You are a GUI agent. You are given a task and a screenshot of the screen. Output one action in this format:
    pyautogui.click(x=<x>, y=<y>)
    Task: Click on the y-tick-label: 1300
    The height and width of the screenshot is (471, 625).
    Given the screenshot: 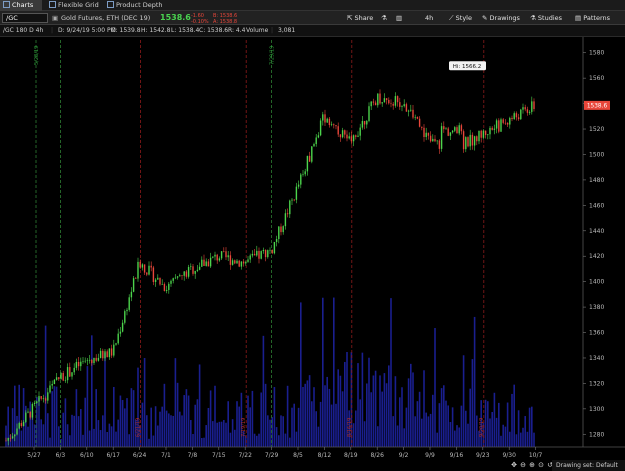 What is the action you would take?
    pyautogui.click(x=596, y=409)
    